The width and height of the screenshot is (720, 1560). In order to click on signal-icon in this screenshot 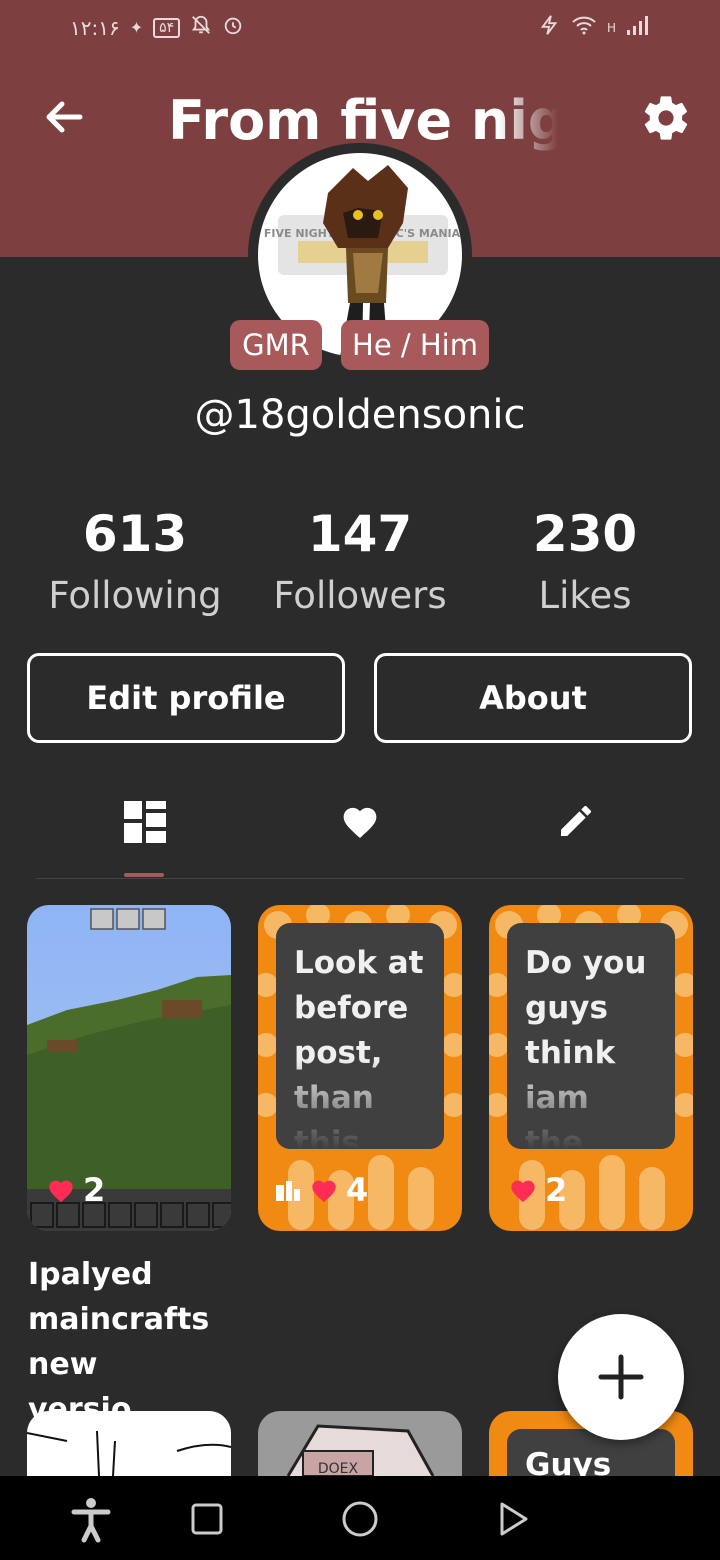, I will do `click(638, 27)`.